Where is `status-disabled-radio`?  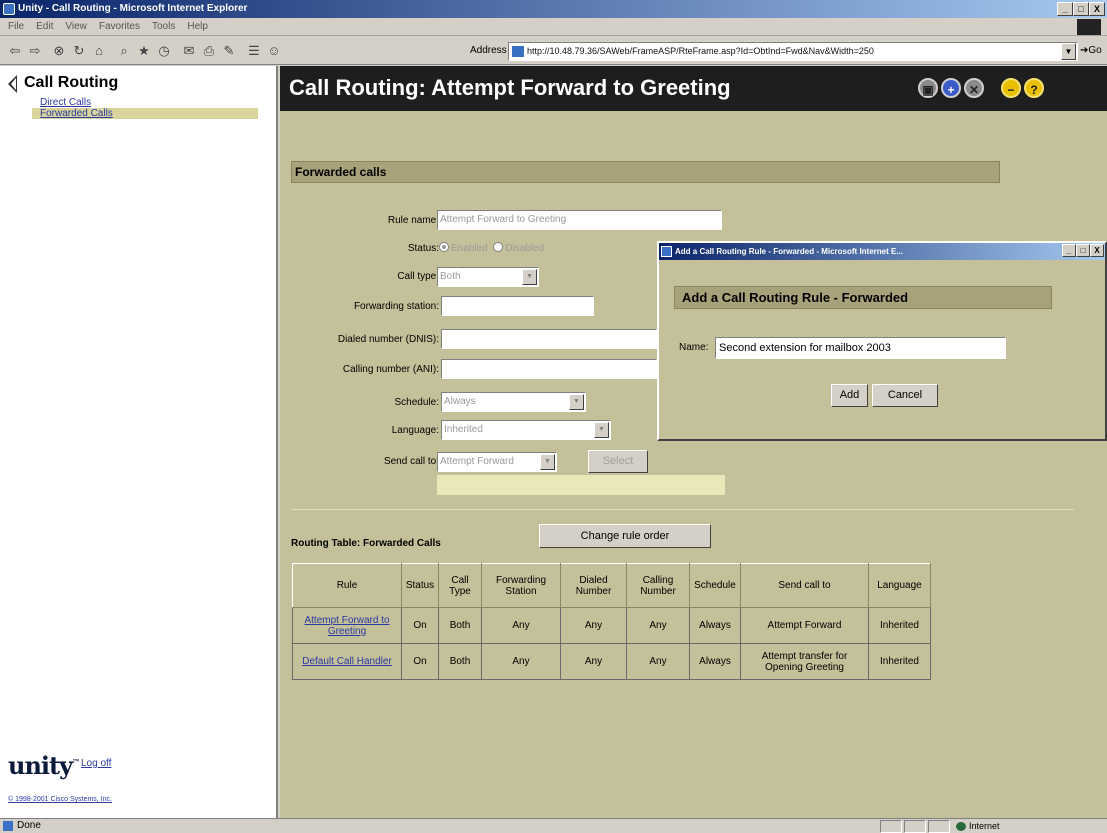
status-disabled-radio is located at coordinates (498, 247).